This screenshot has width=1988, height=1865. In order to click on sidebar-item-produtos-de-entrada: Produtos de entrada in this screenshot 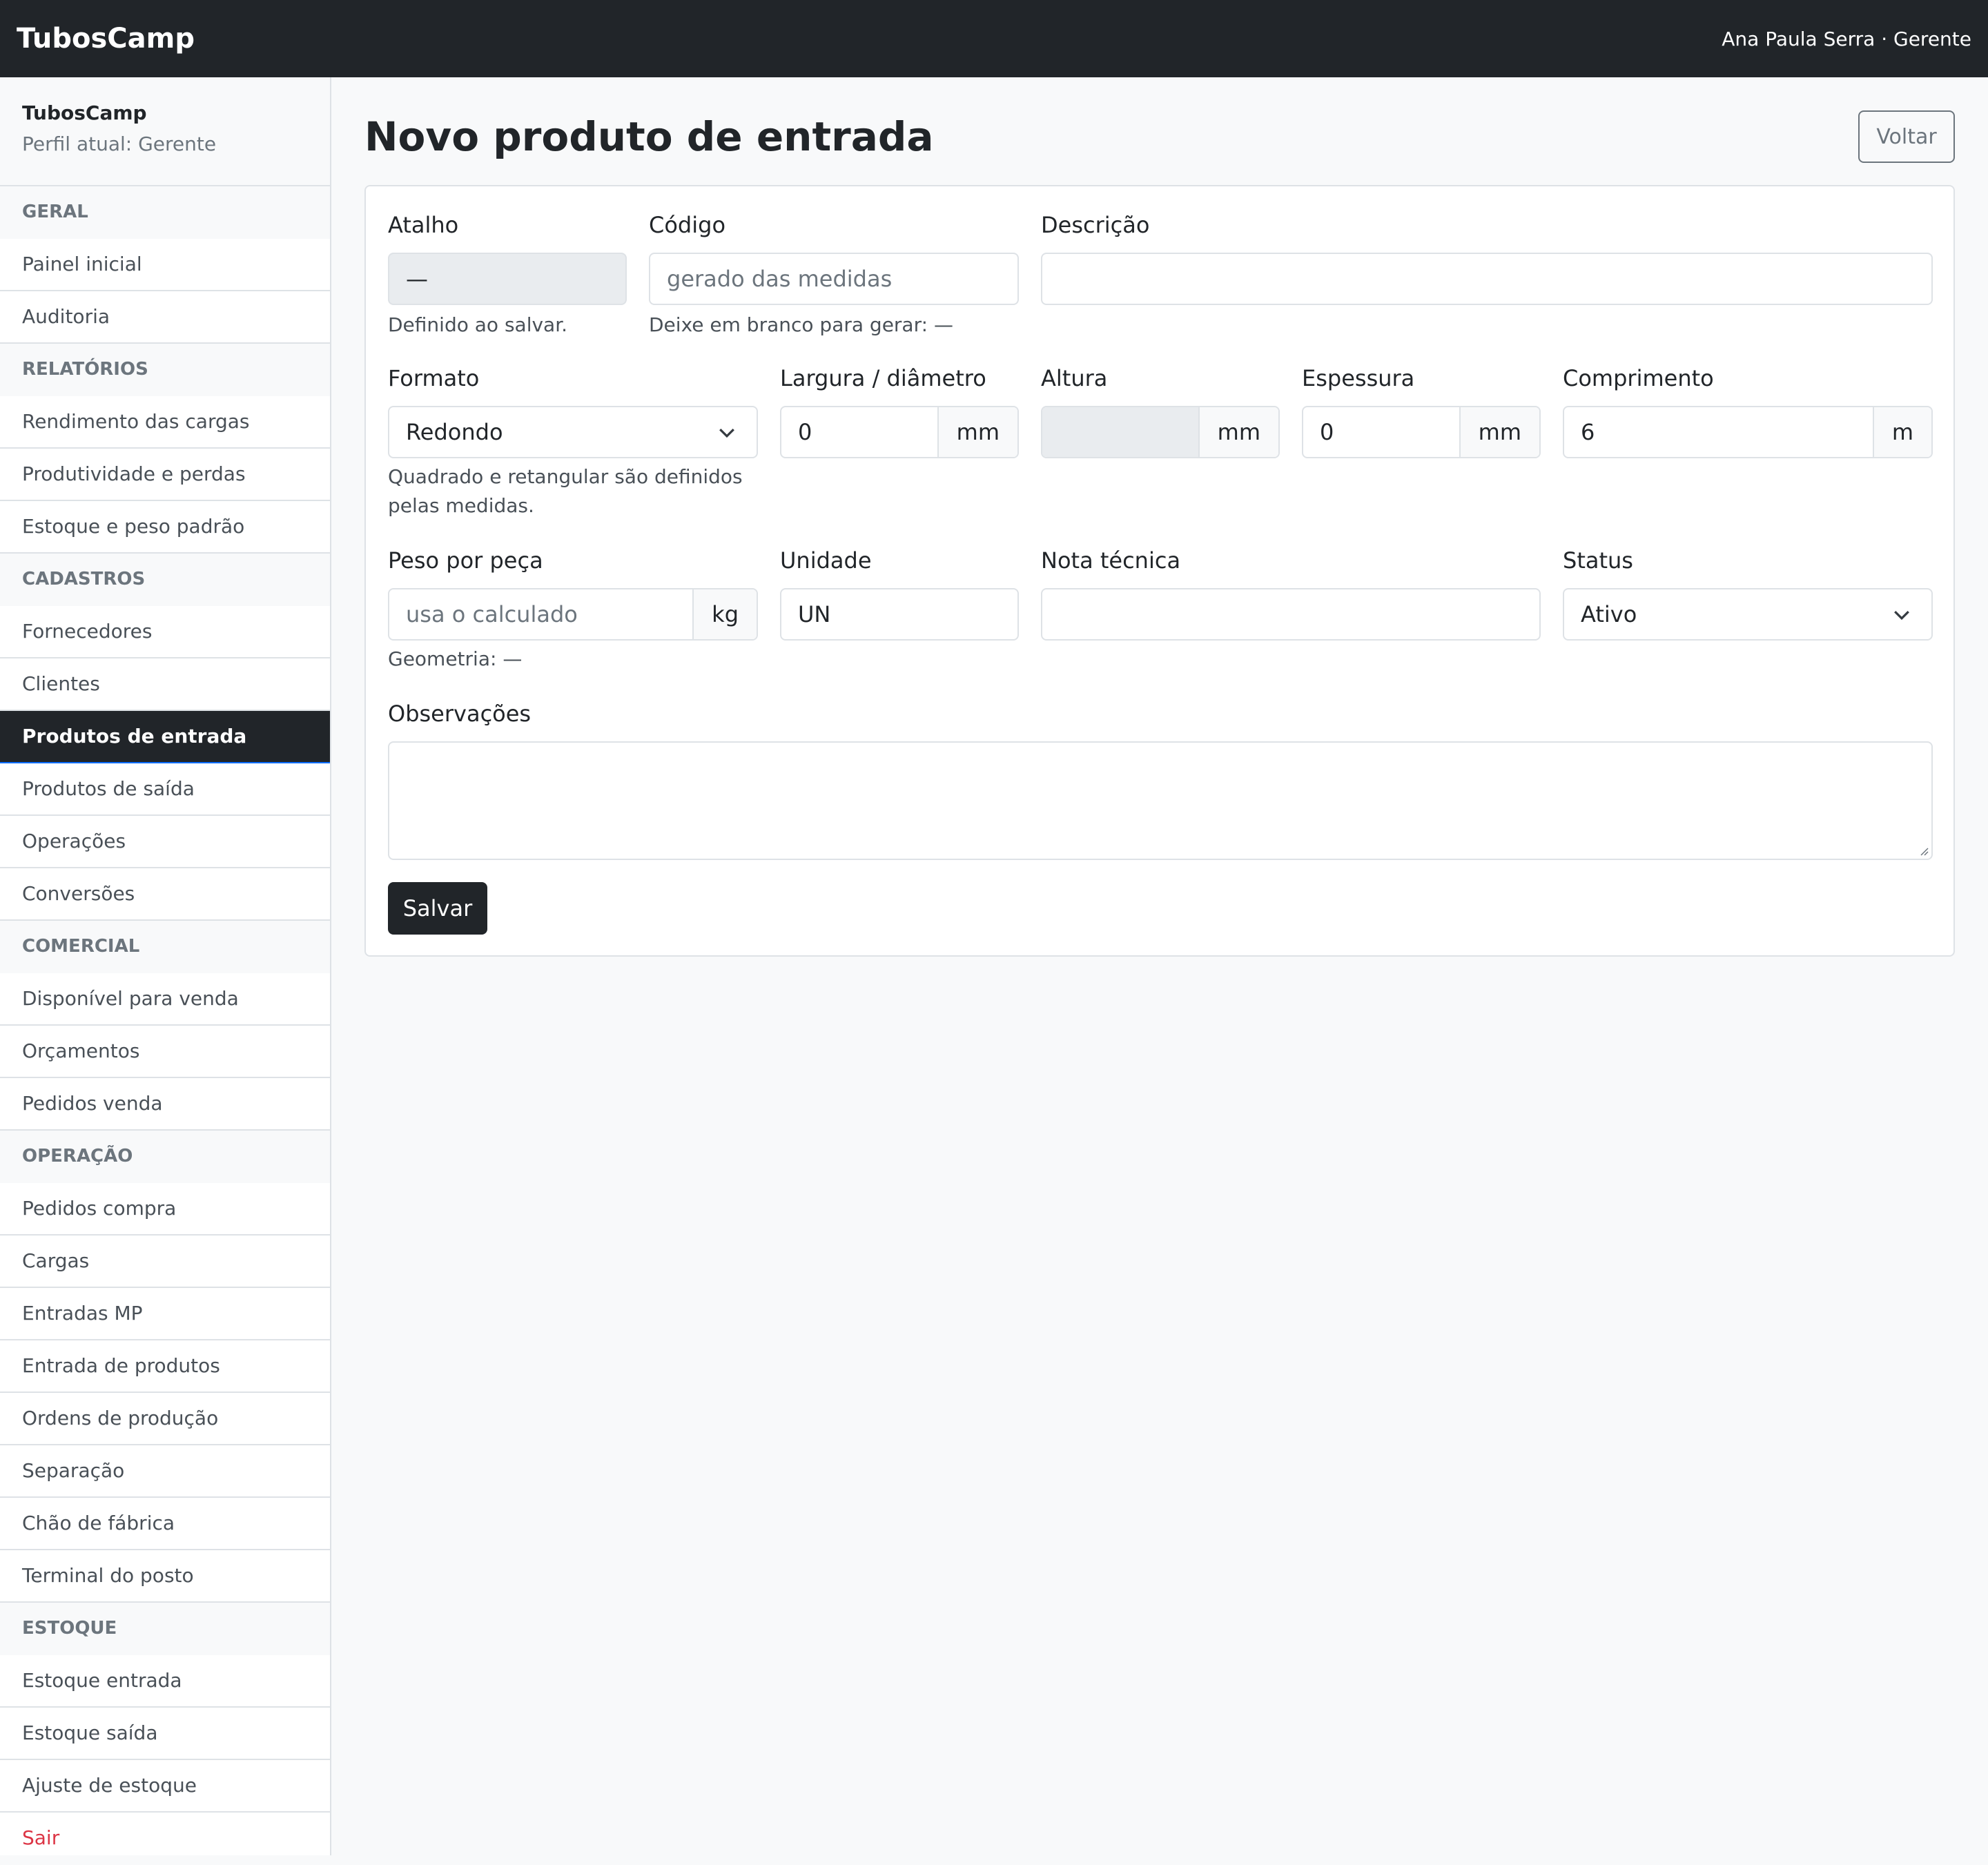, I will do `click(165, 737)`.